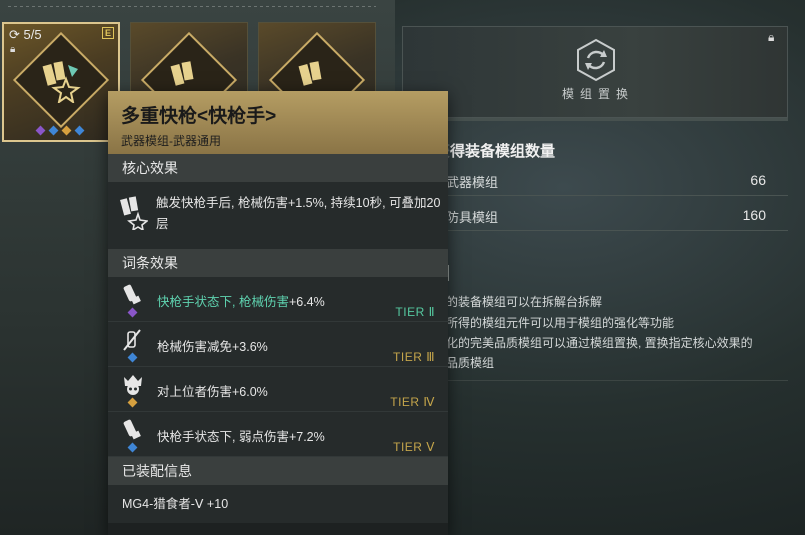  Describe the element at coordinates (472, 217) in the screenshot. I see `stat-label: 防具模组` at that location.